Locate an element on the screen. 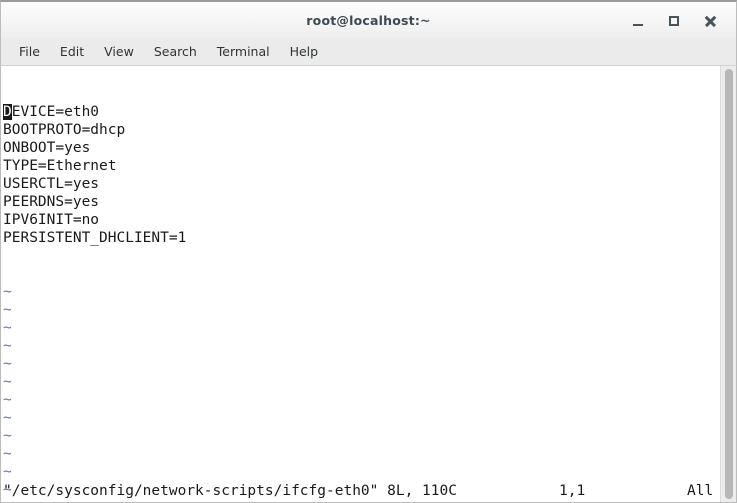 The width and height of the screenshot is (737, 503). editor-line: PERSISTENT_DHCLIENT=1 is located at coordinates (95, 238).